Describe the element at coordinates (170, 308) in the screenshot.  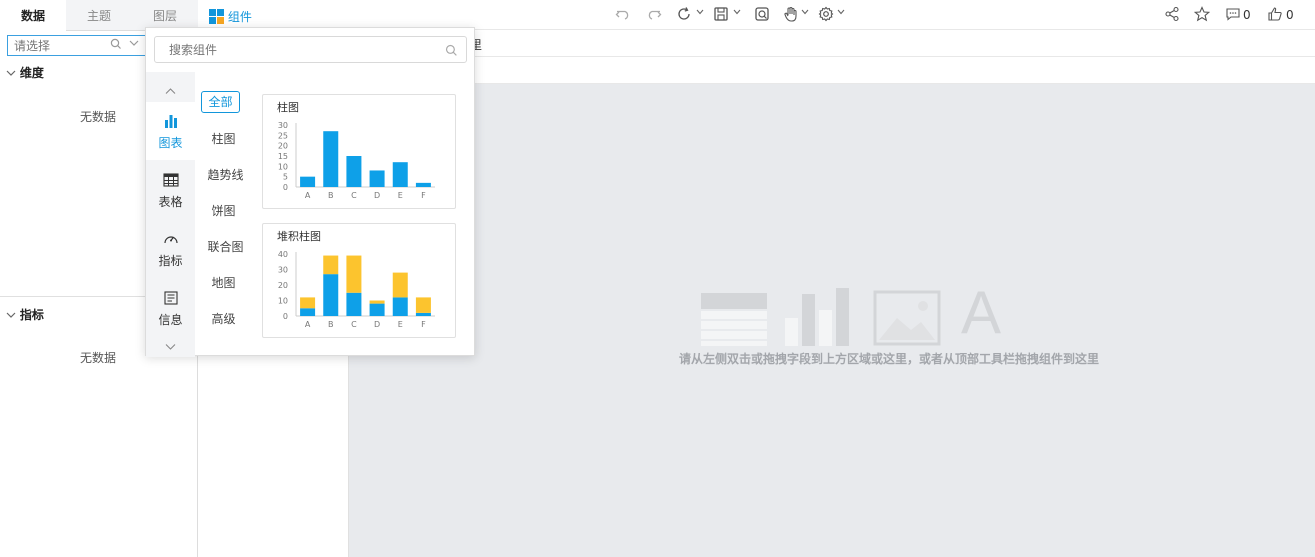
I see `category-info: 信息` at that location.